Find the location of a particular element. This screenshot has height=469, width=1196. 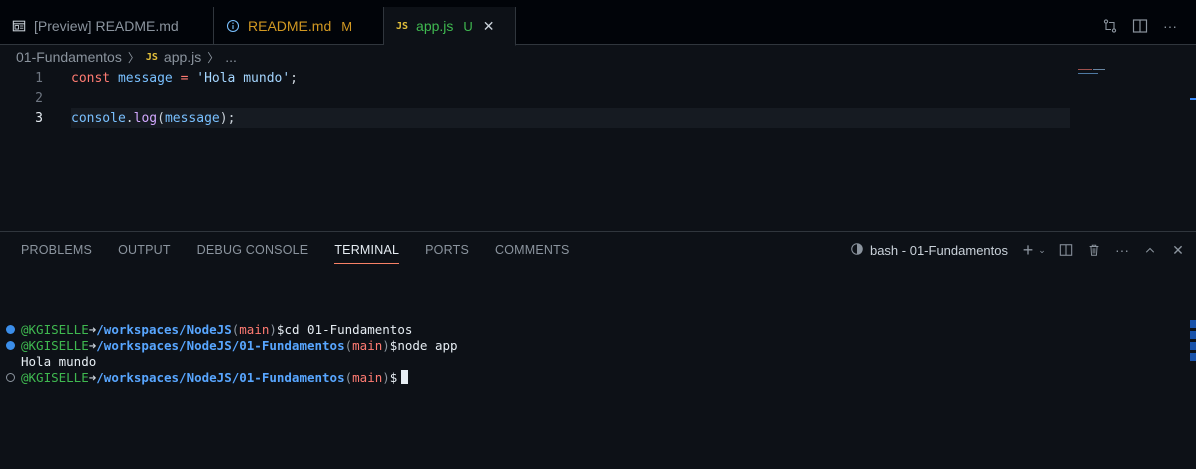

editor-actions: ··· is located at coordinates (1149, 26).